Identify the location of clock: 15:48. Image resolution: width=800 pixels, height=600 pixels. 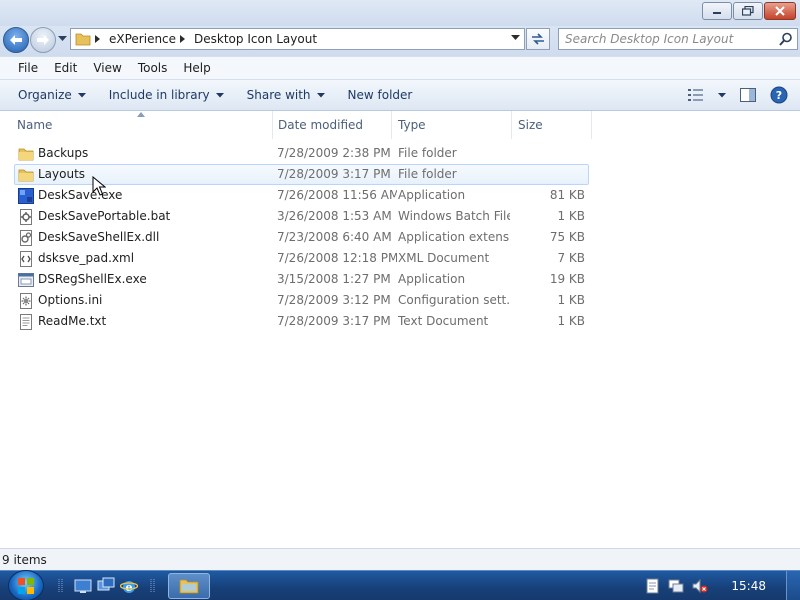
(748, 586).